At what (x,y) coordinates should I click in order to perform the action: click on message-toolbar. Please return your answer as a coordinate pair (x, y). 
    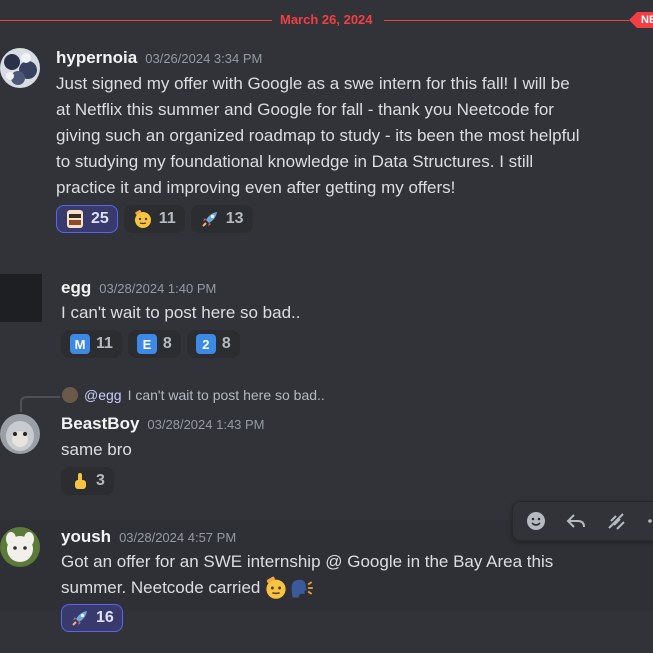
    Looking at the image, I should click on (582, 521).